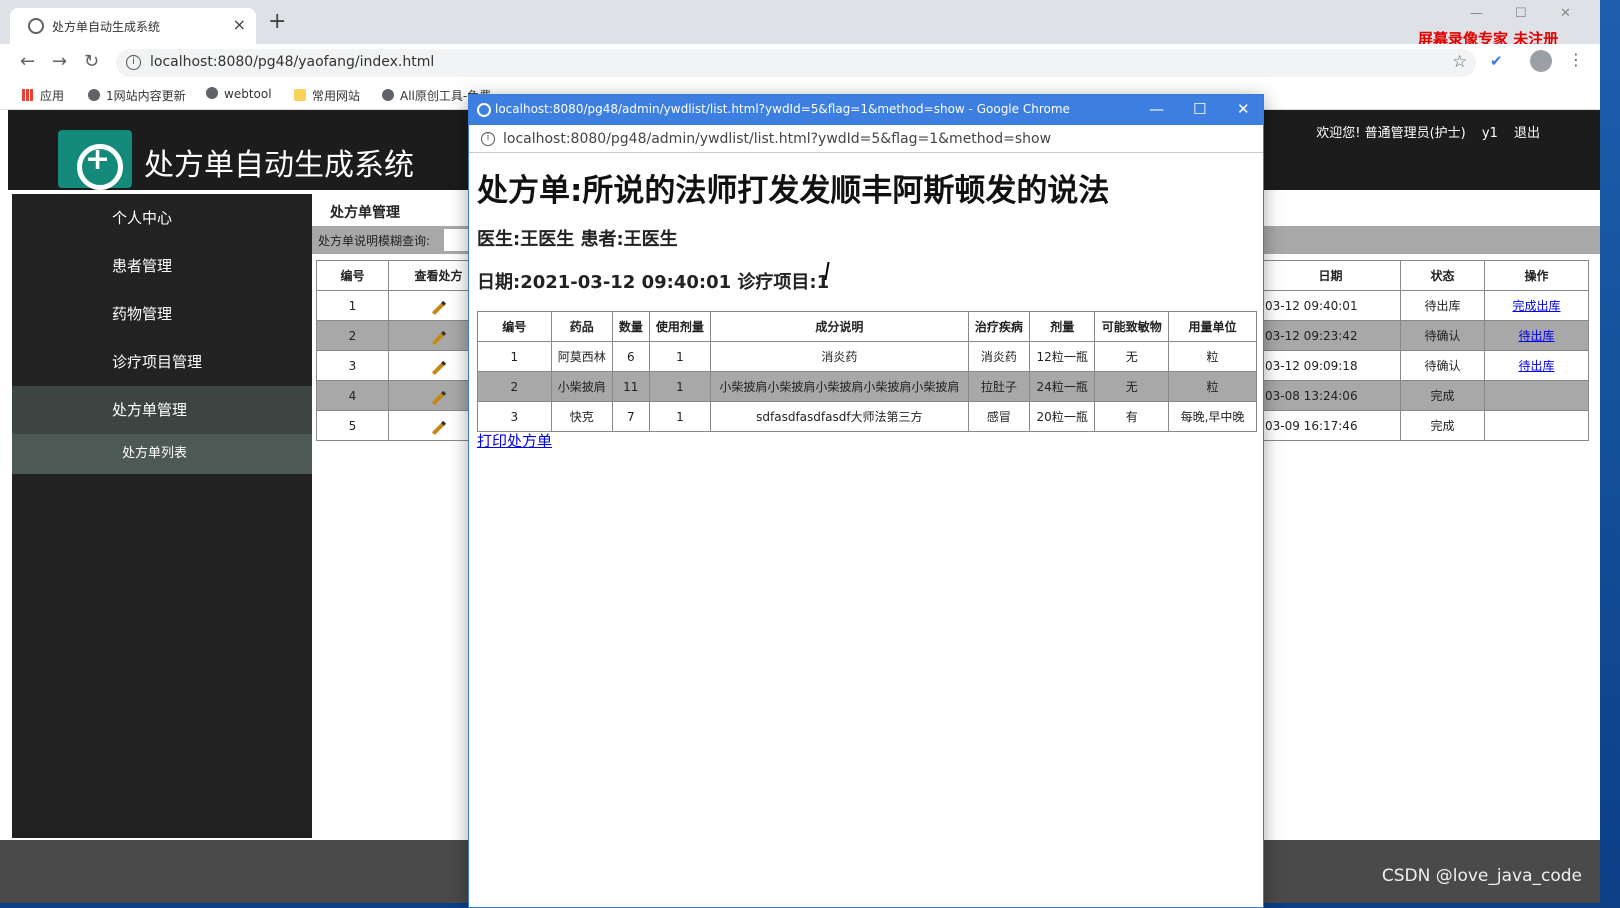 This screenshot has height=908, width=1620. What do you see at coordinates (327, 95) in the screenshot?
I see `bookmark-folder: 常用网站` at bounding box center [327, 95].